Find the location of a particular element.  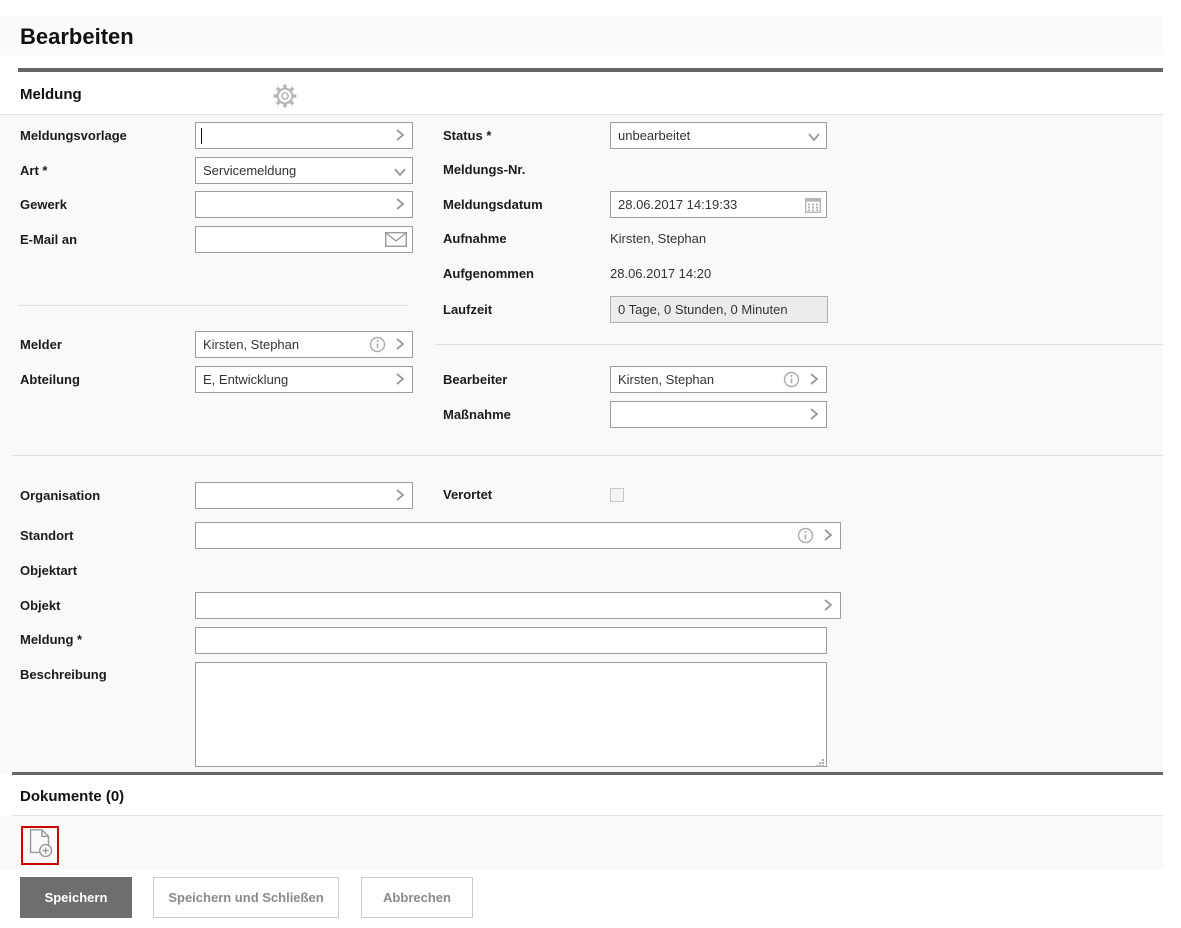

document-add-icon is located at coordinates (40, 845).